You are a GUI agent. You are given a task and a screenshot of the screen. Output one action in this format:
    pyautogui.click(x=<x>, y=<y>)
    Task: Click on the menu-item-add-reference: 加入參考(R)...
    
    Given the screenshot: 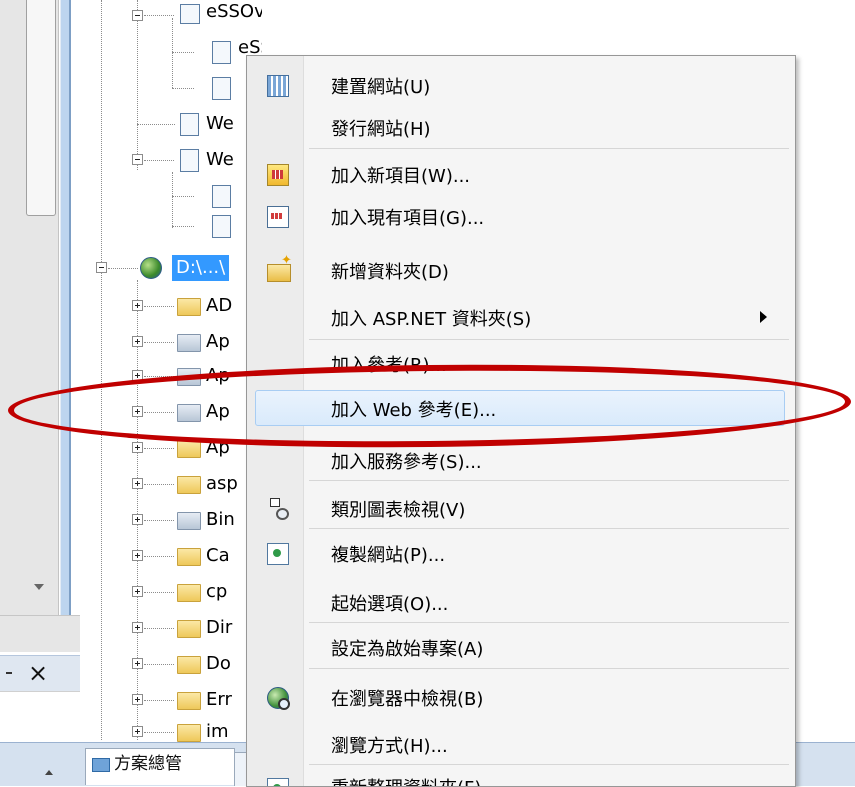 What is the action you would take?
    pyautogui.click(x=520, y=363)
    